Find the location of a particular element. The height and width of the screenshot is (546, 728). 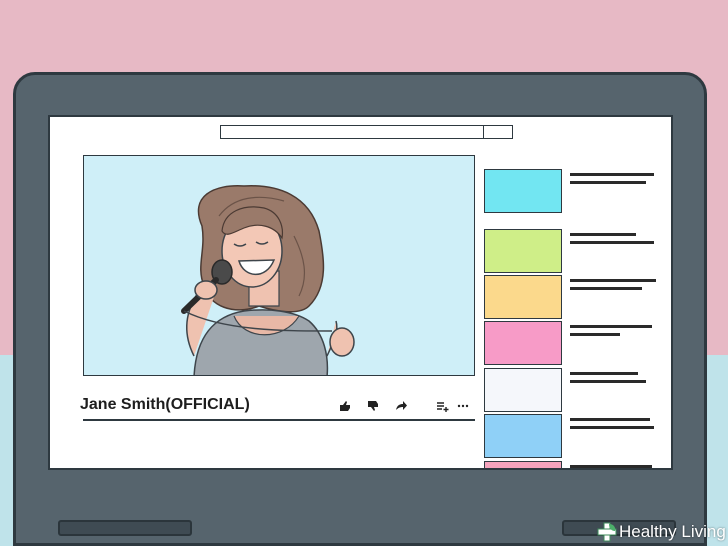

address-bar is located at coordinates (366, 132).